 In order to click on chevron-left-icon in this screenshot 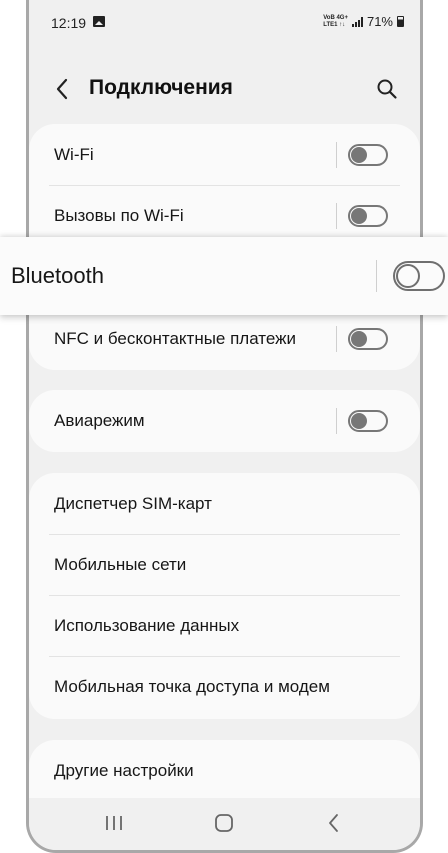, I will do `click(62, 89)`.